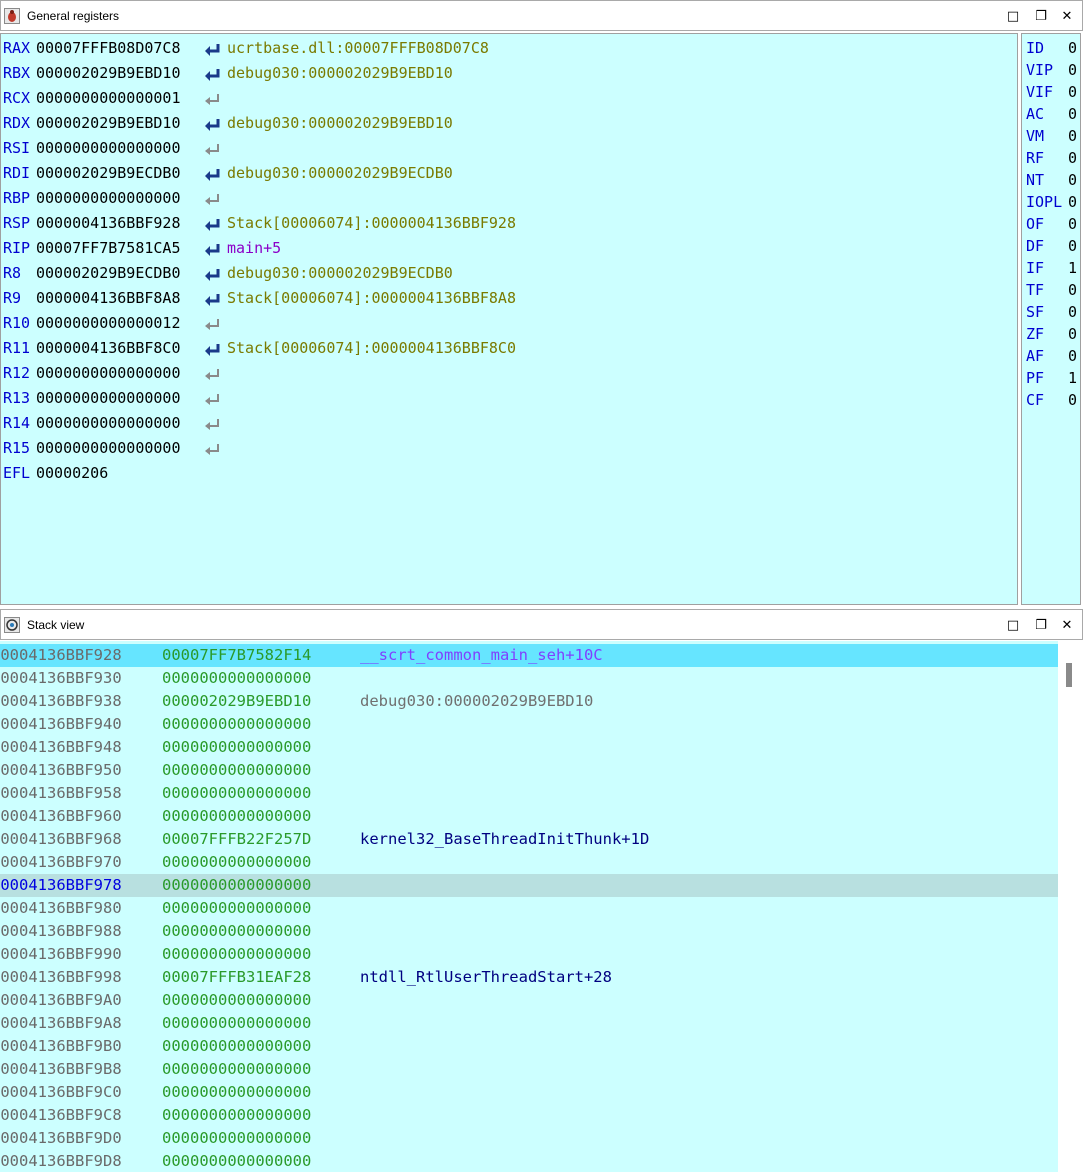 The width and height of the screenshot is (1083, 1172). Describe the element at coordinates (108, 98) in the screenshot. I see `register-value: 0000000000000001` at that location.